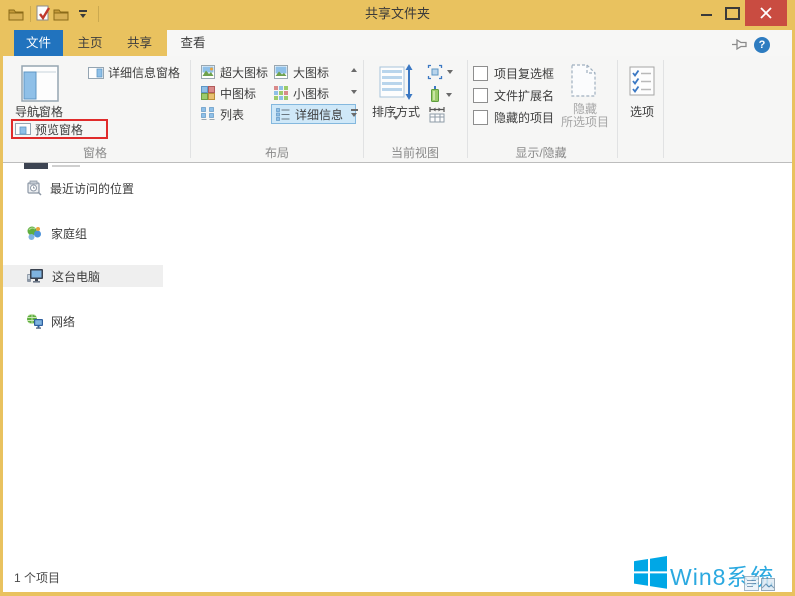 The image size is (795, 596). I want to click on ribbon-tab-row: 文件 主页 共享 查看 ?, so click(397, 42).